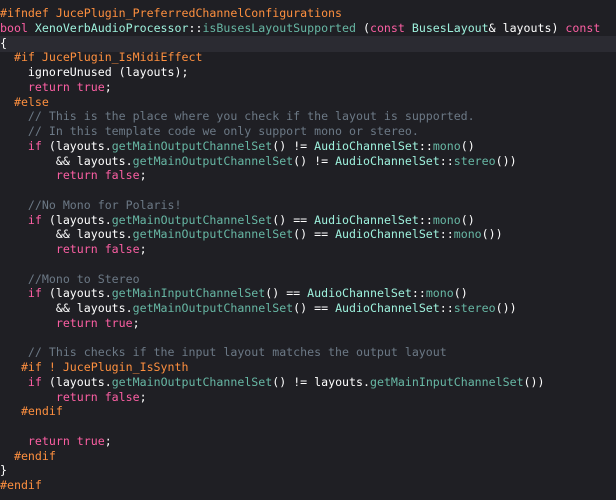  Describe the element at coordinates (308, 43) in the screenshot. I see `code-line: {` at that location.